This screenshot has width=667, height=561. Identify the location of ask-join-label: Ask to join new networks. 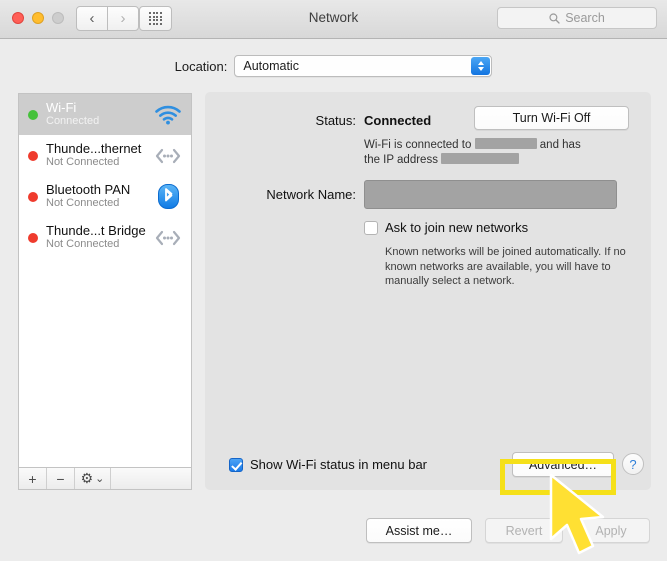
(457, 227).